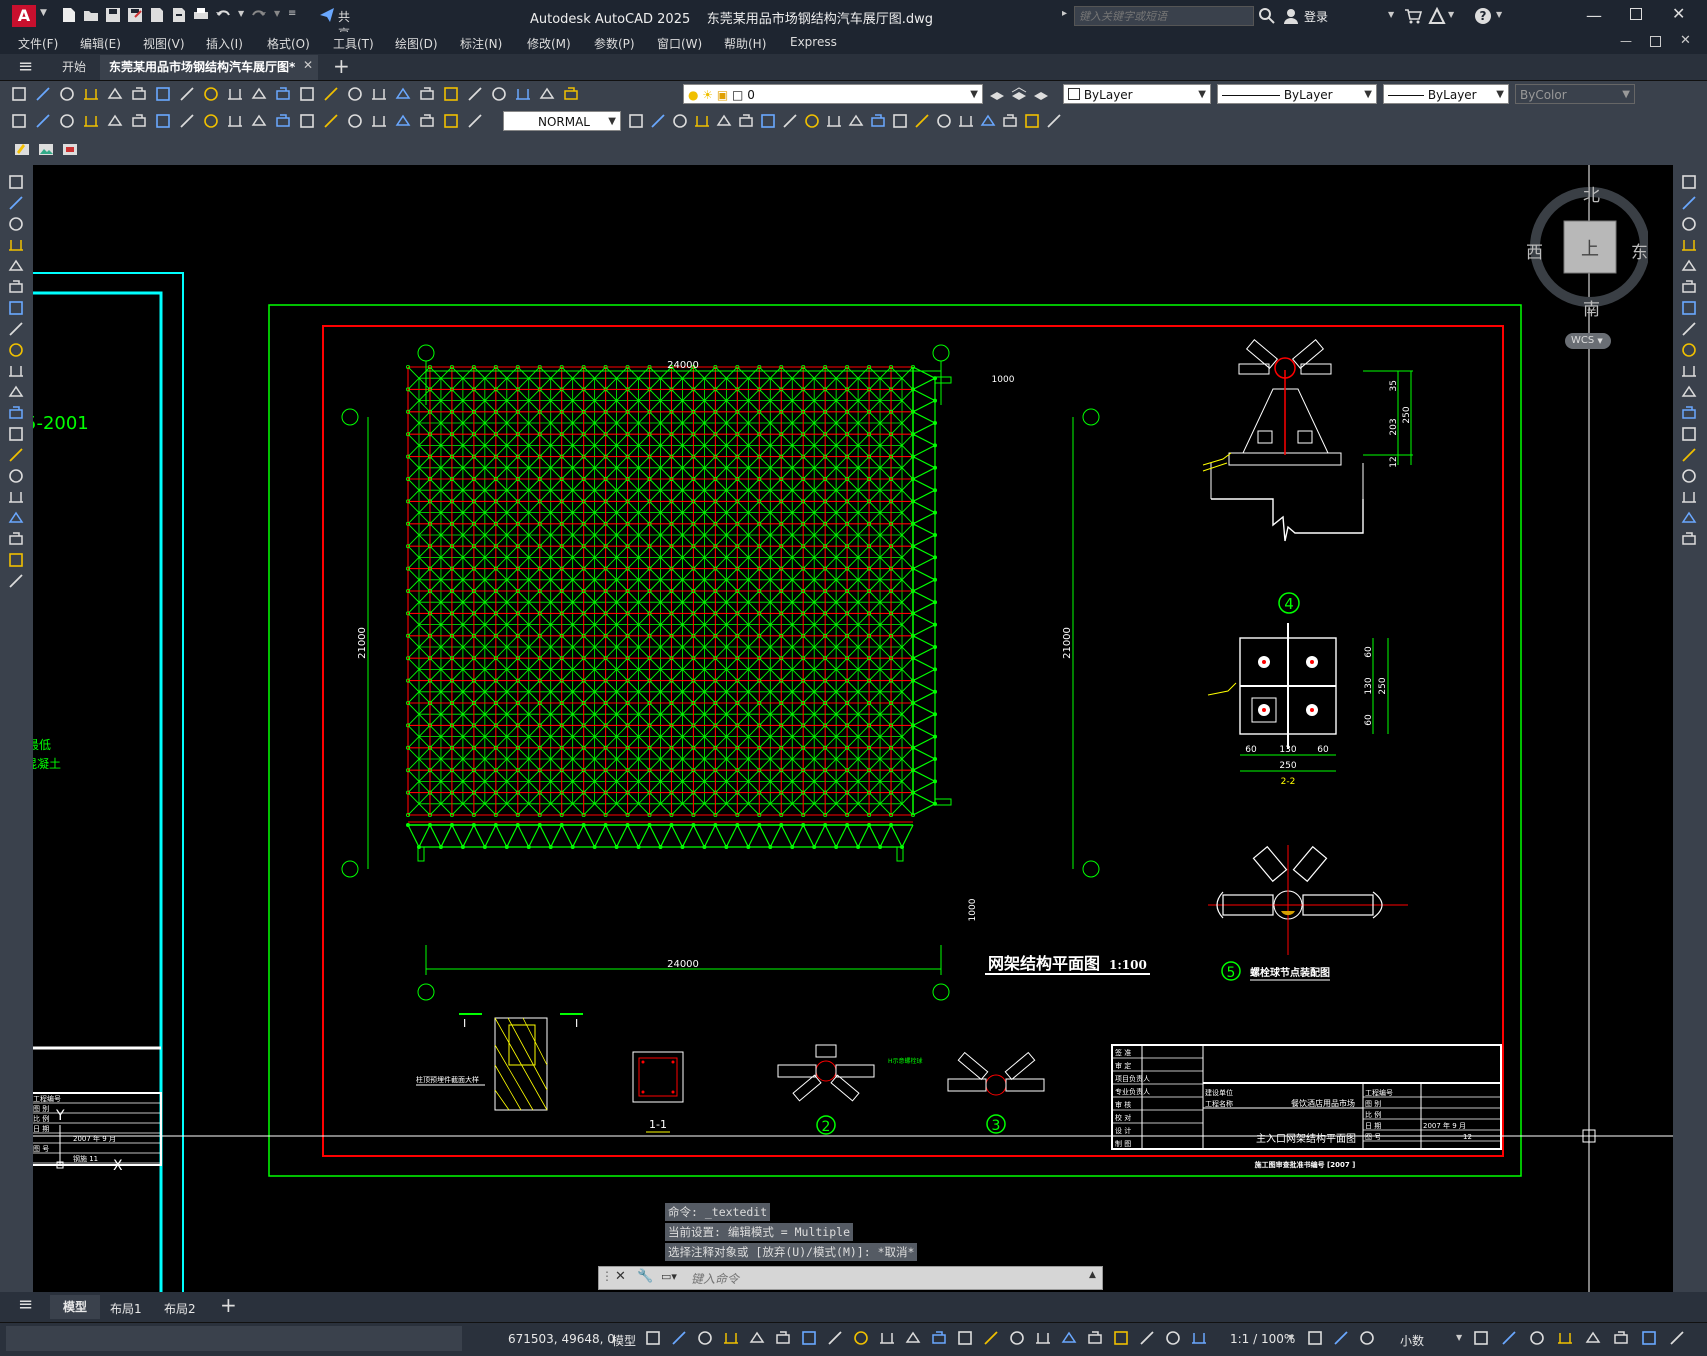 The height and width of the screenshot is (1356, 1707). Describe the element at coordinates (475, 94) in the screenshot. I see `sheetset-icon` at that location.